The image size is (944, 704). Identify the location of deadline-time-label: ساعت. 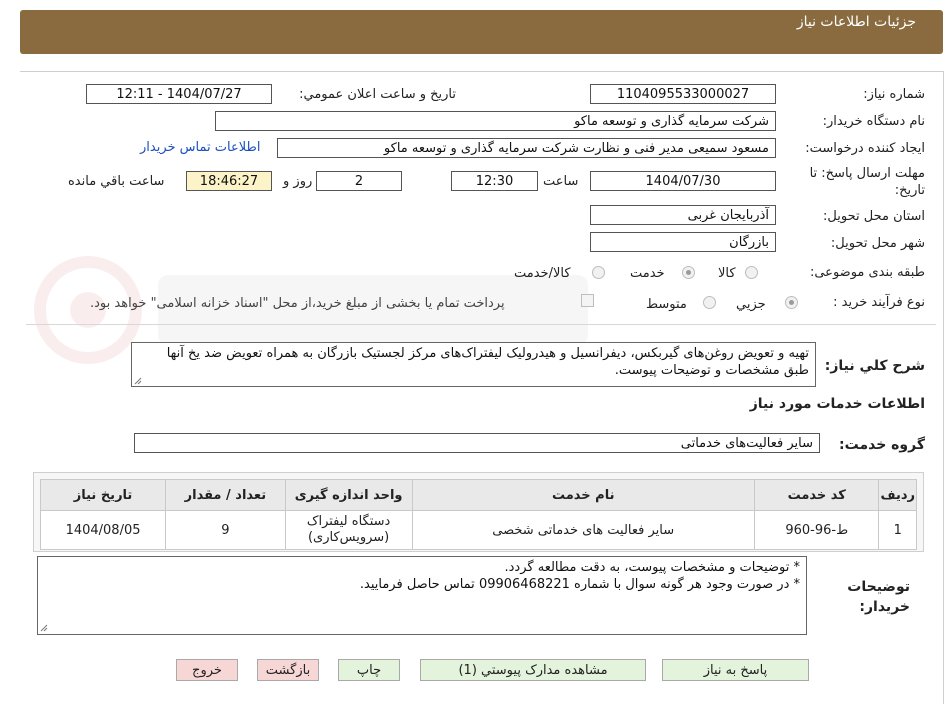
(561, 181).